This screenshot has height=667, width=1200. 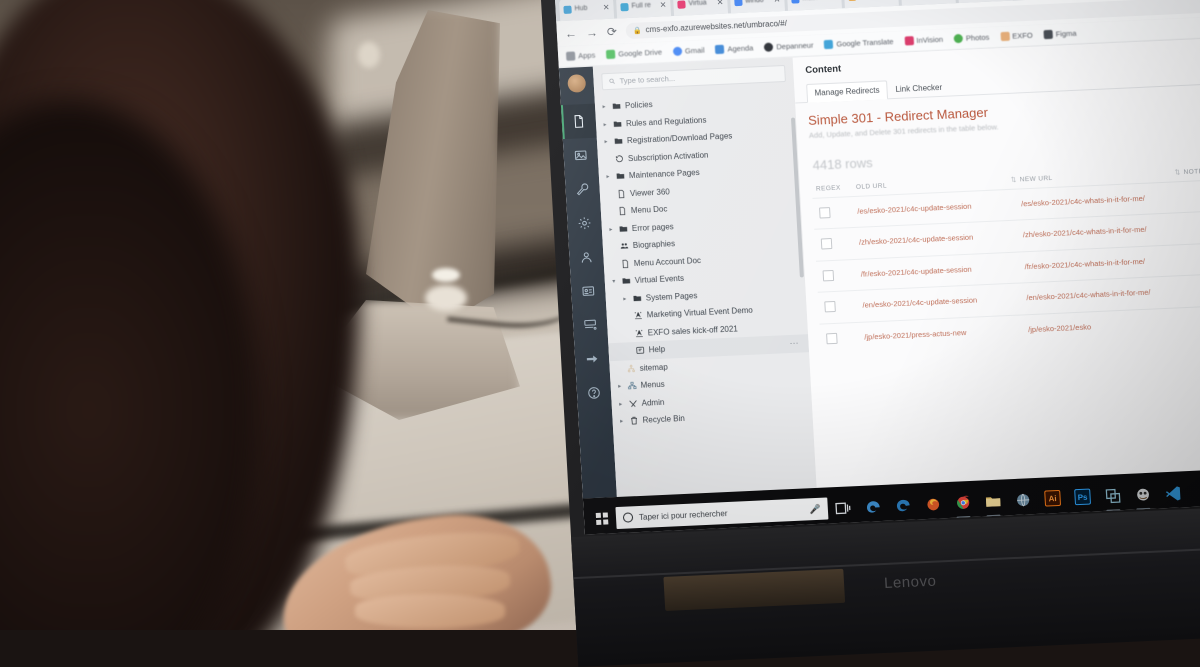 What do you see at coordinates (631, 386) in the screenshot?
I see `menus-icon` at bounding box center [631, 386].